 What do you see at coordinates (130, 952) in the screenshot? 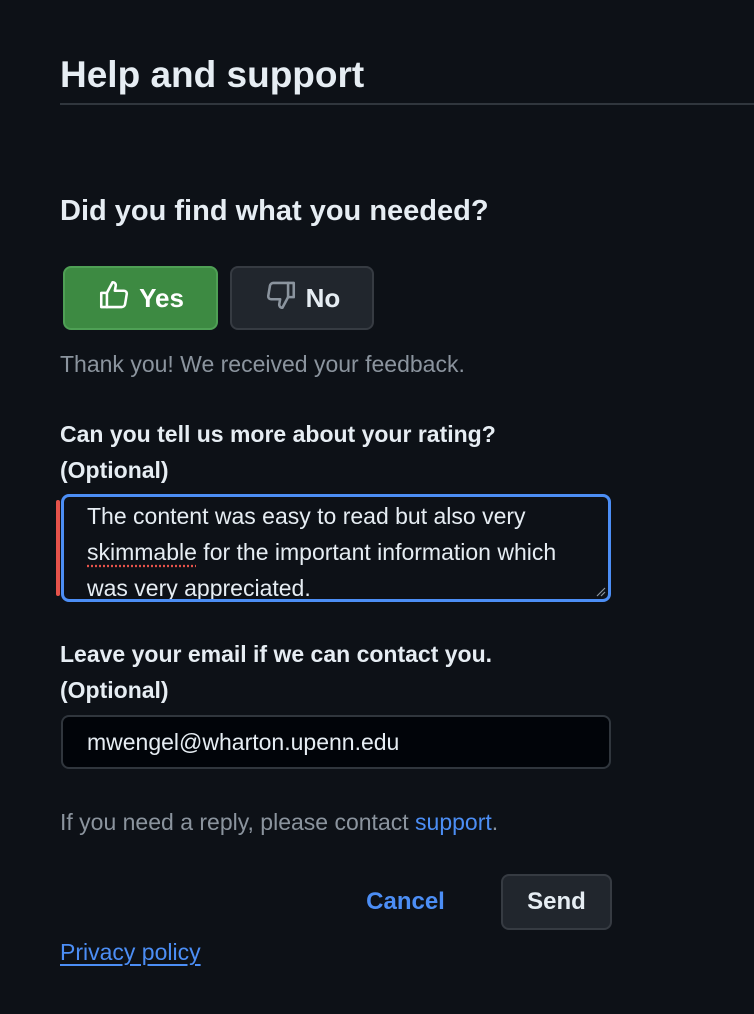
I see `privacy-policy-link: Privacy policy` at bounding box center [130, 952].